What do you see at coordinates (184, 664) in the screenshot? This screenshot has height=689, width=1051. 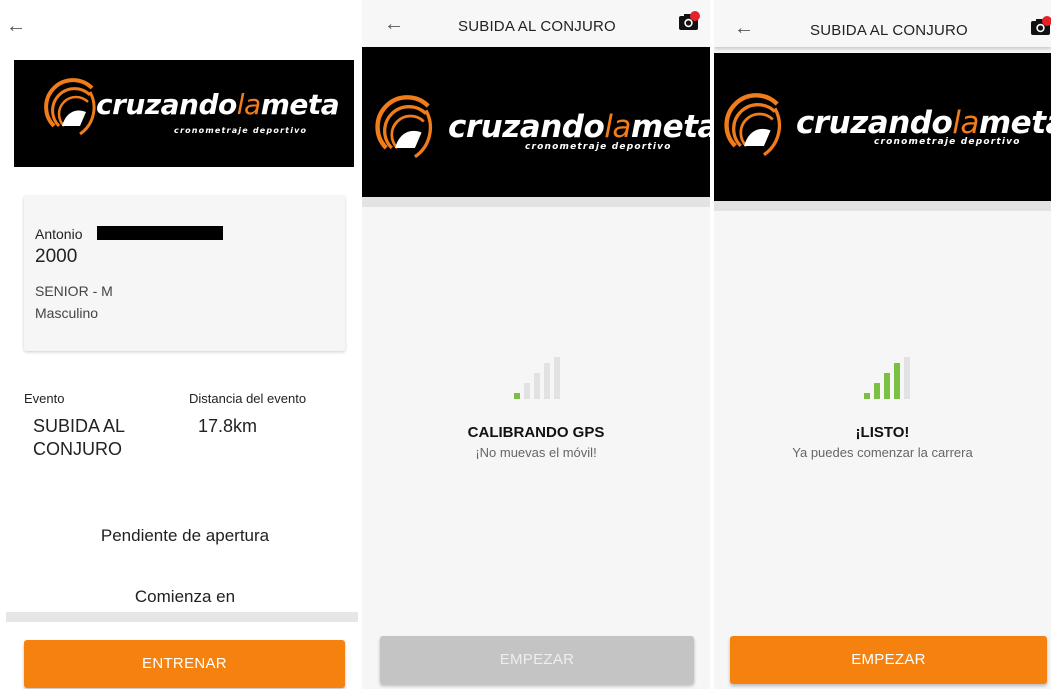 I see `train-button: ENTRENAR` at bounding box center [184, 664].